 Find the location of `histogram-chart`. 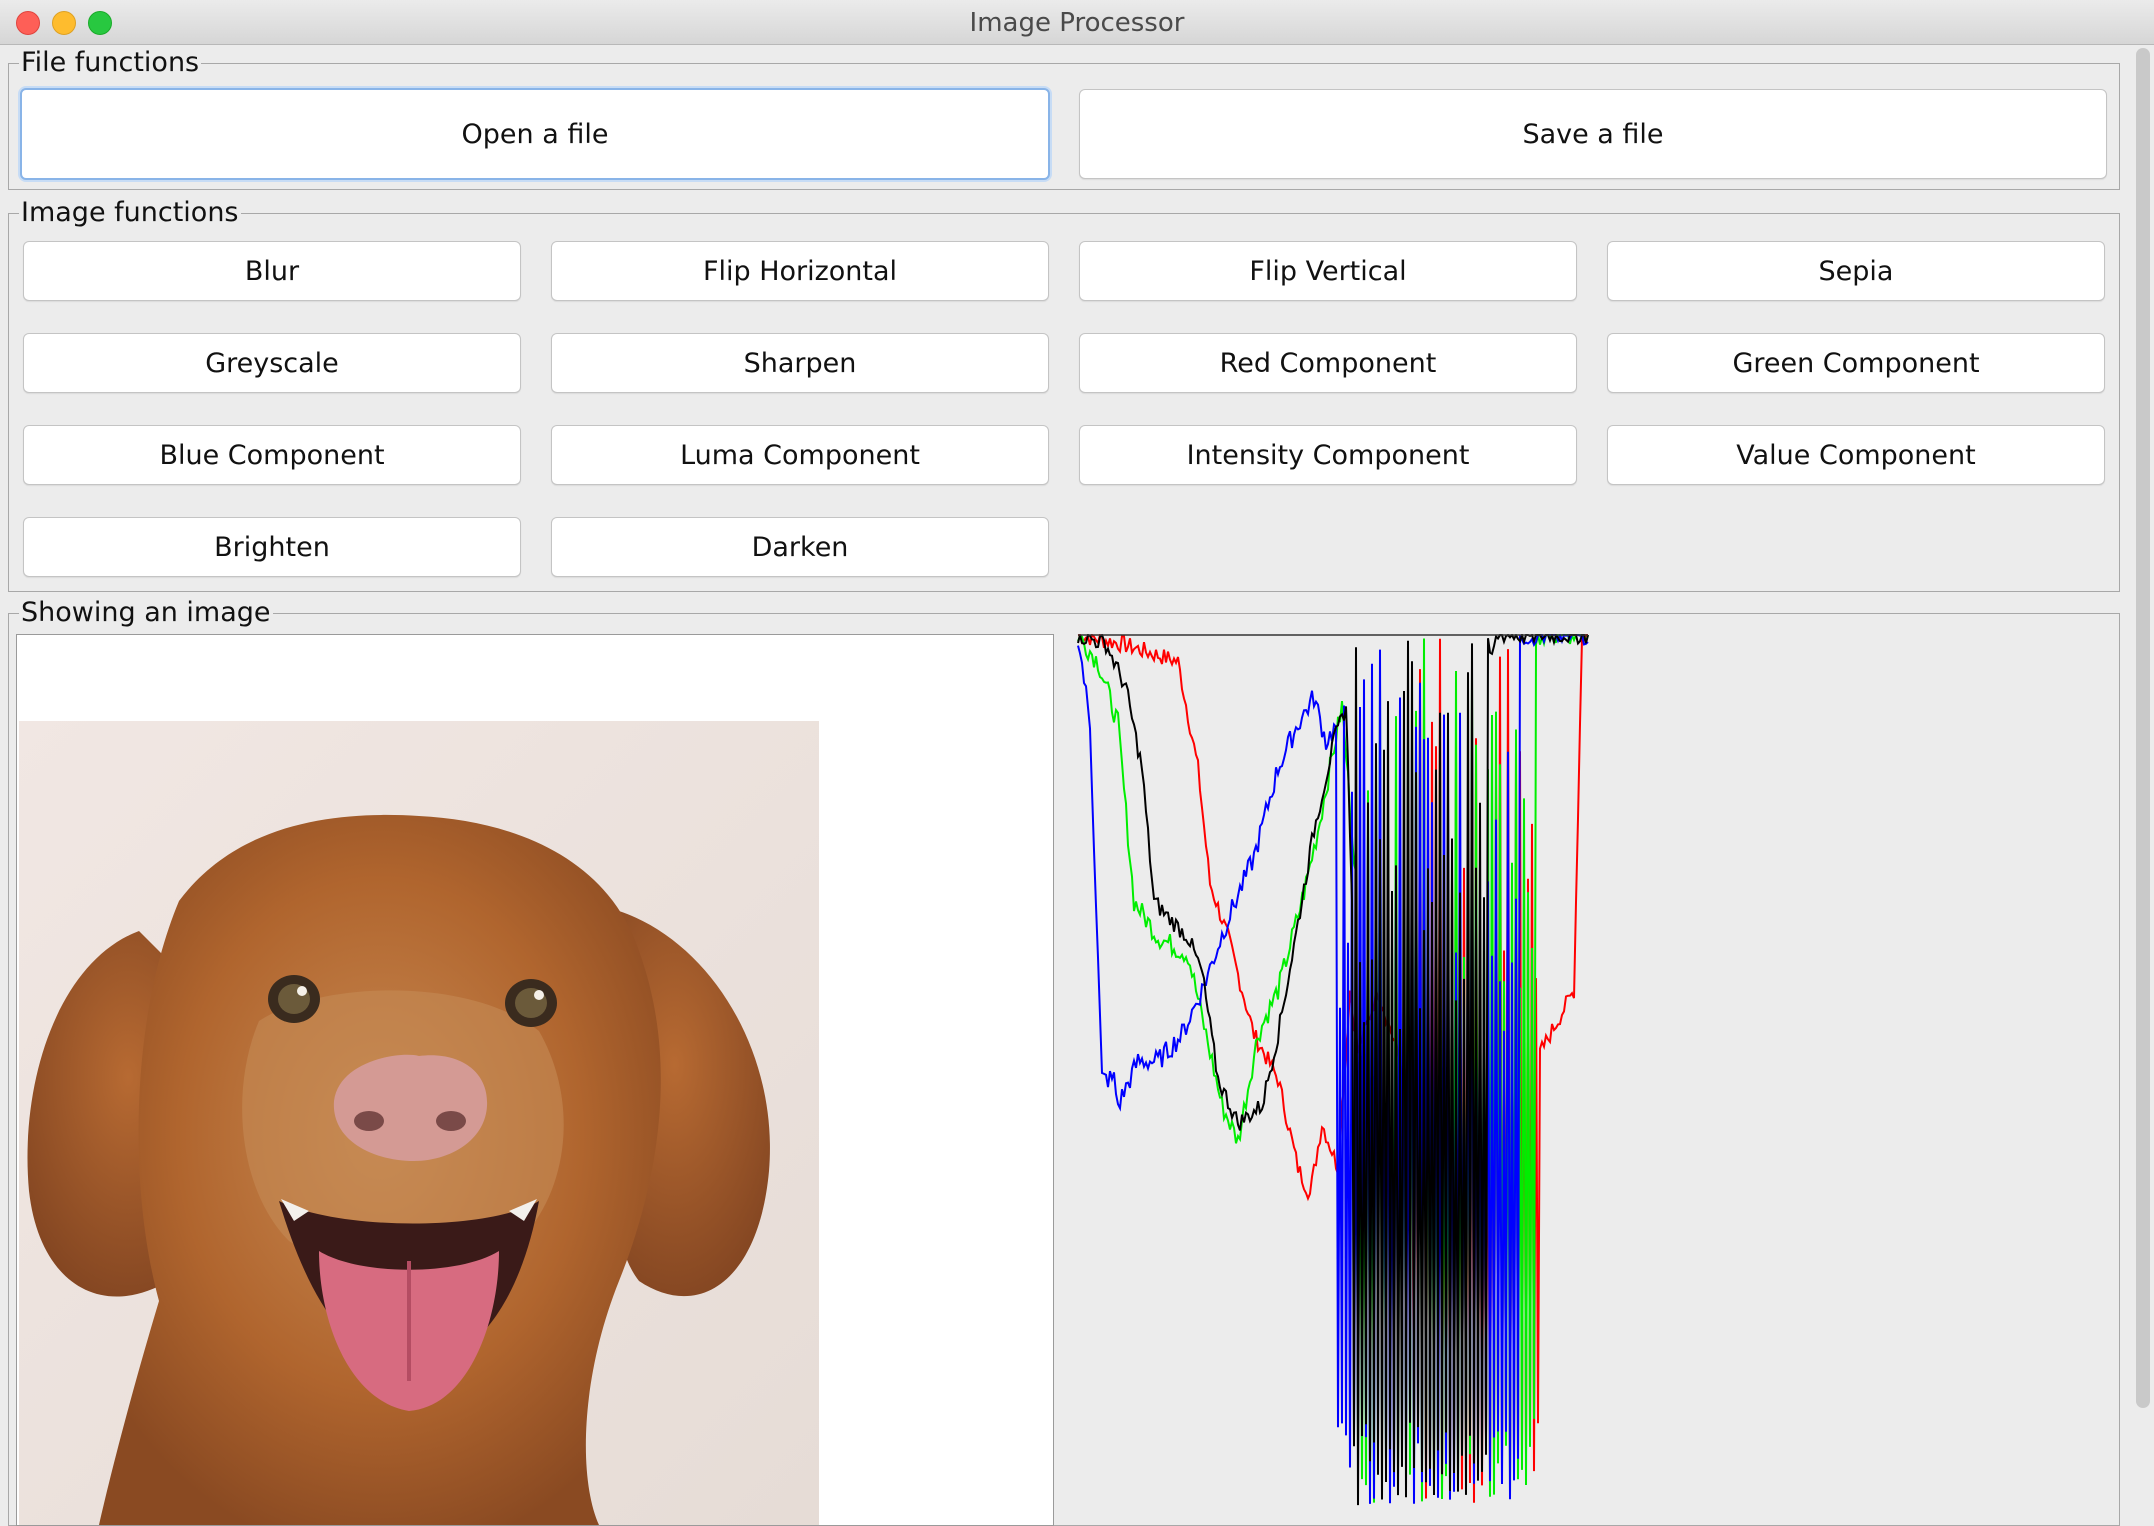

histogram-chart is located at coordinates (1333, 1070).